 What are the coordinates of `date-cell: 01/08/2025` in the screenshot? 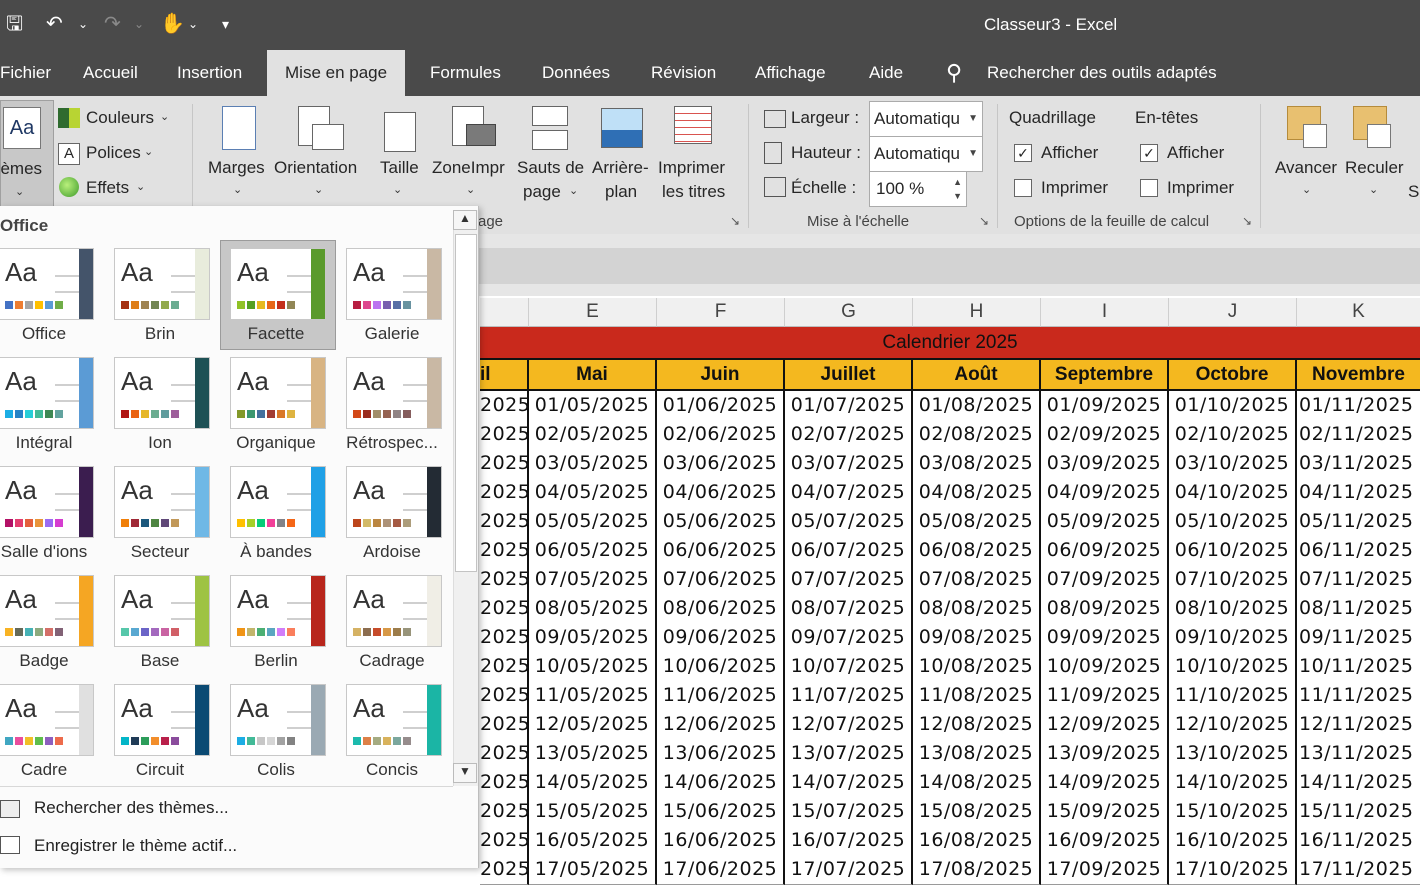 It's located at (977, 406).